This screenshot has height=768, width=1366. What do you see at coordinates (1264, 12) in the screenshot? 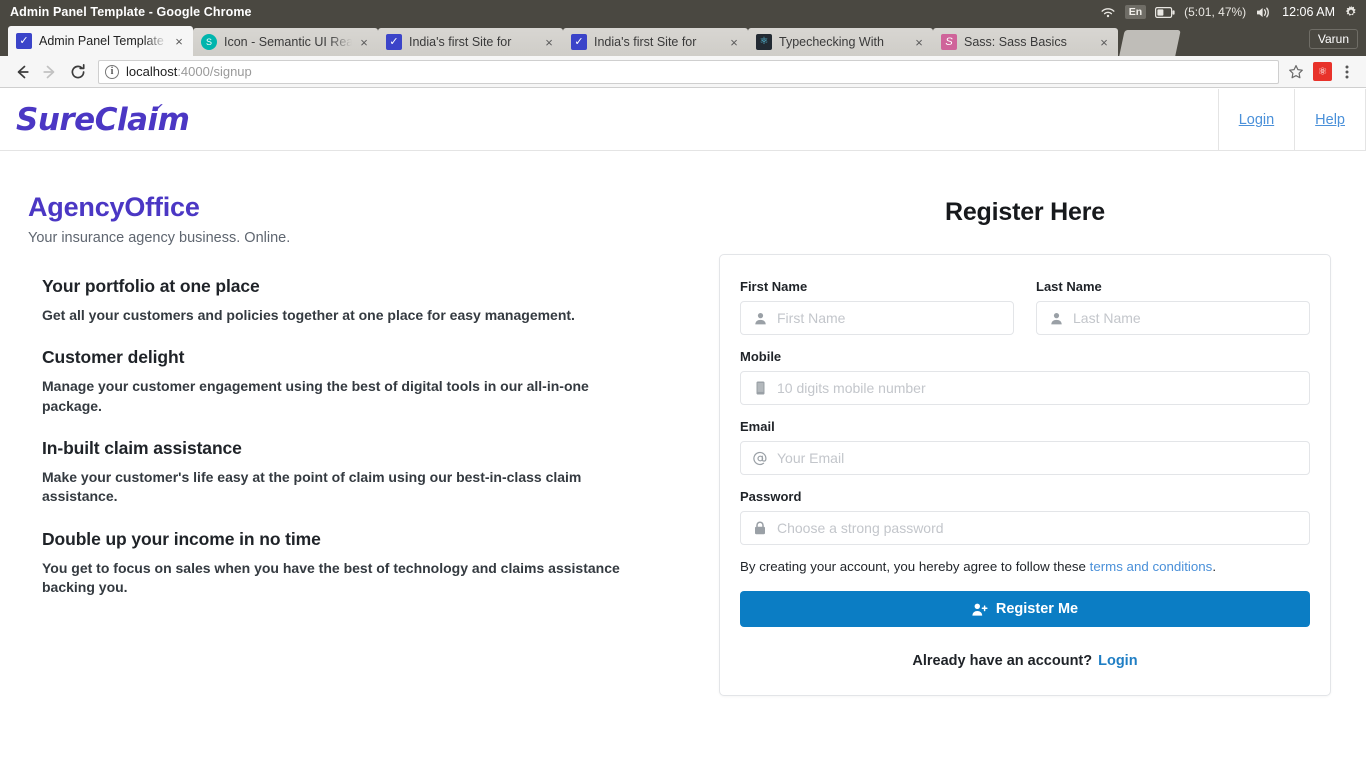
I see `volume-icon` at bounding box center [1264, 12].